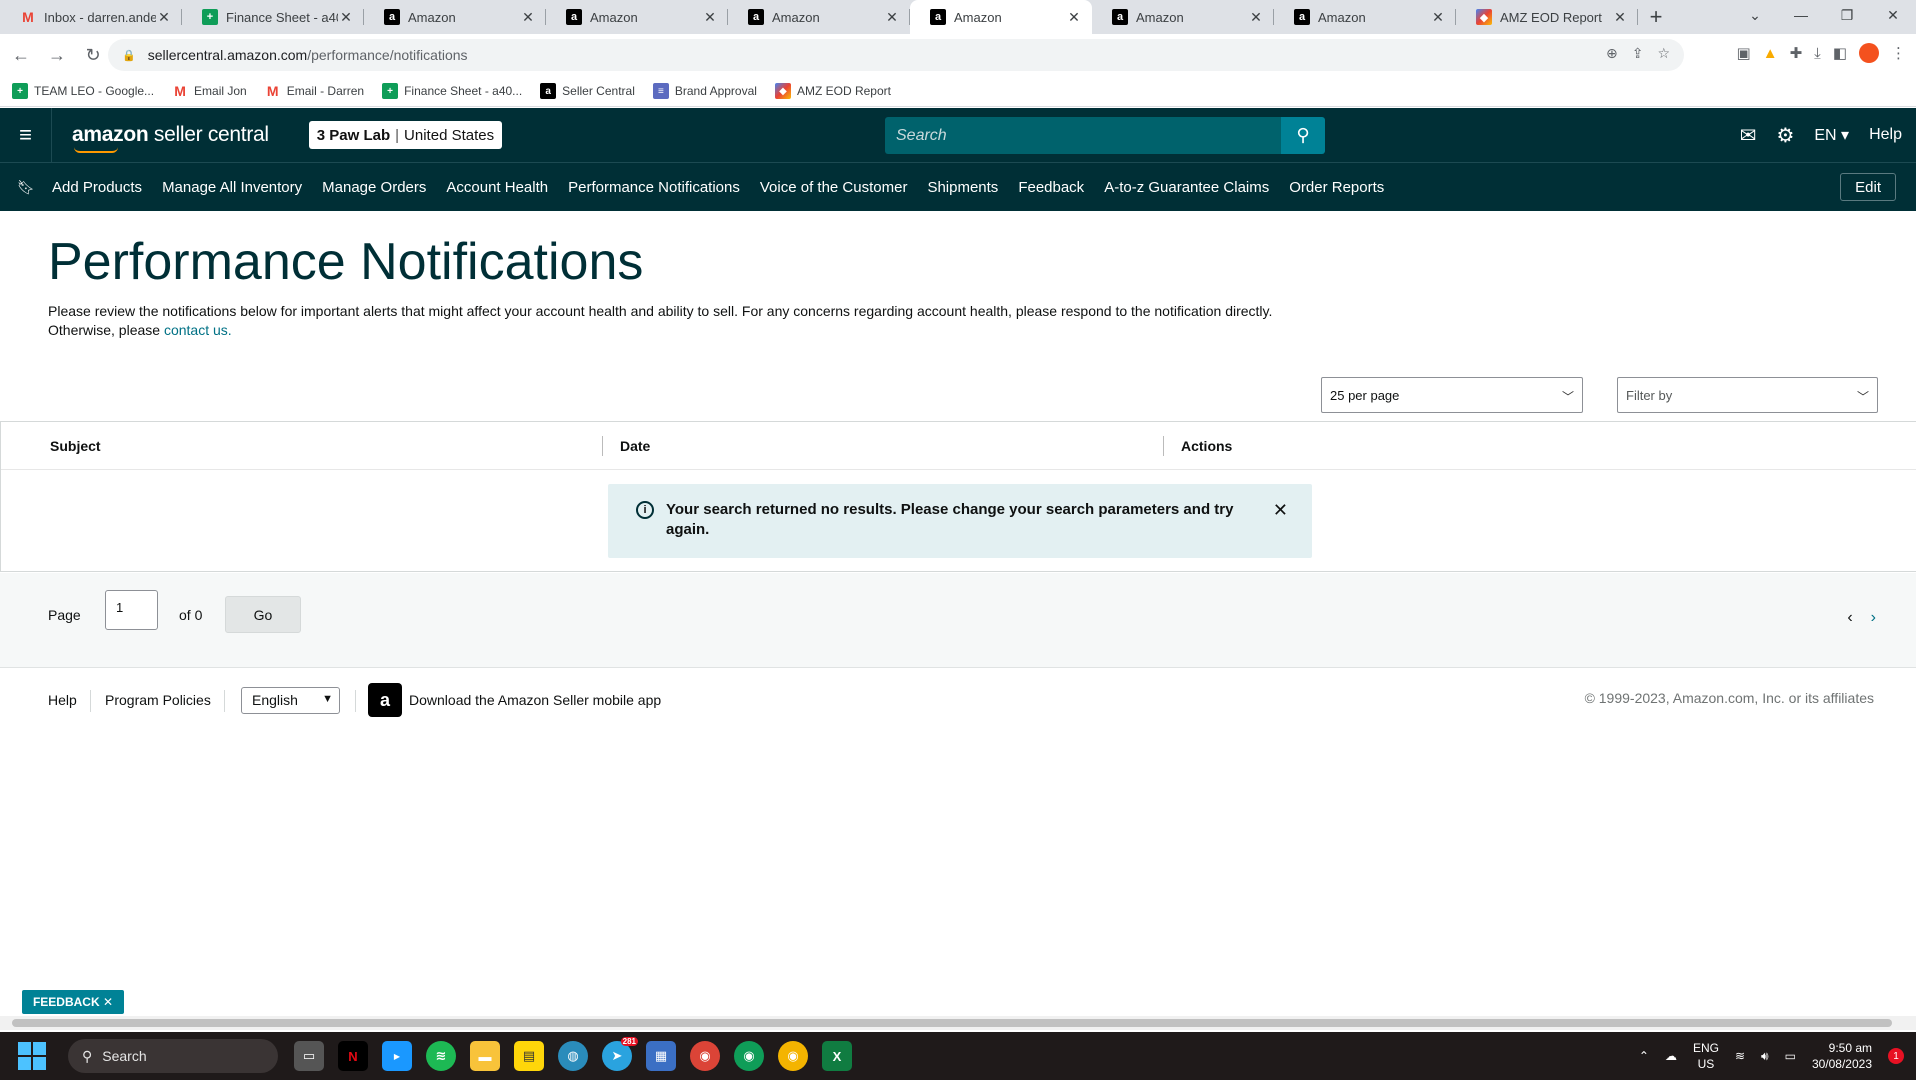  Describe the element at coordinates (1747, 395) in the screenshot. I see `filter-select: Filter by ﹀` at that location.